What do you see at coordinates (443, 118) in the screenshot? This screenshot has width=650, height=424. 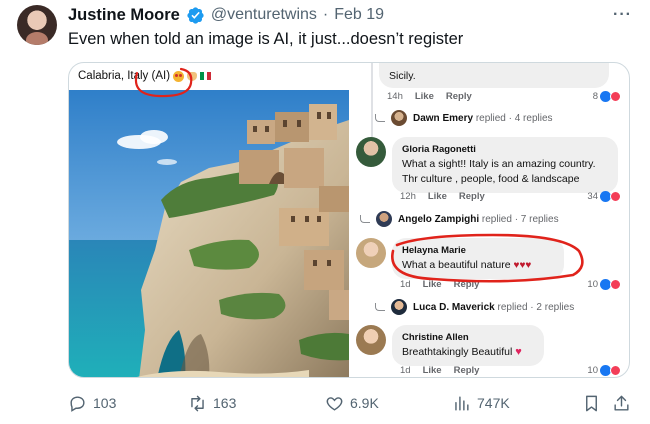 I see `replier-name: Dawn Emery` at bounding box center [443, 118].